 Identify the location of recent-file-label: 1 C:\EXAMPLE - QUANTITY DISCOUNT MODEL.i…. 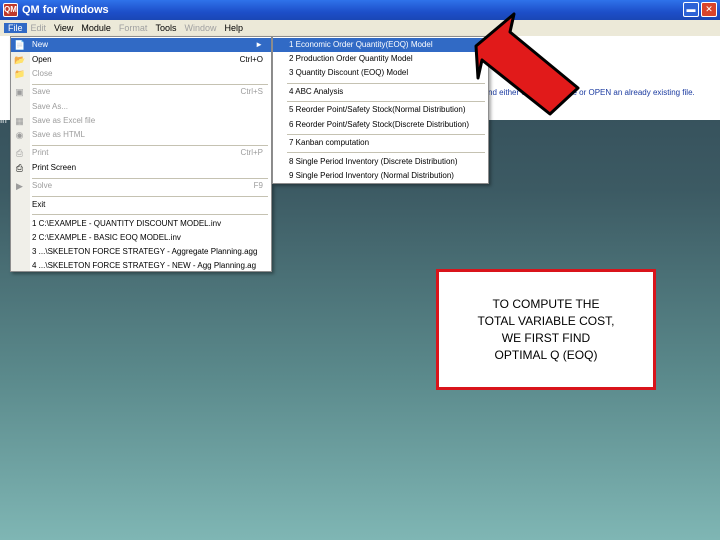
(127, 223).